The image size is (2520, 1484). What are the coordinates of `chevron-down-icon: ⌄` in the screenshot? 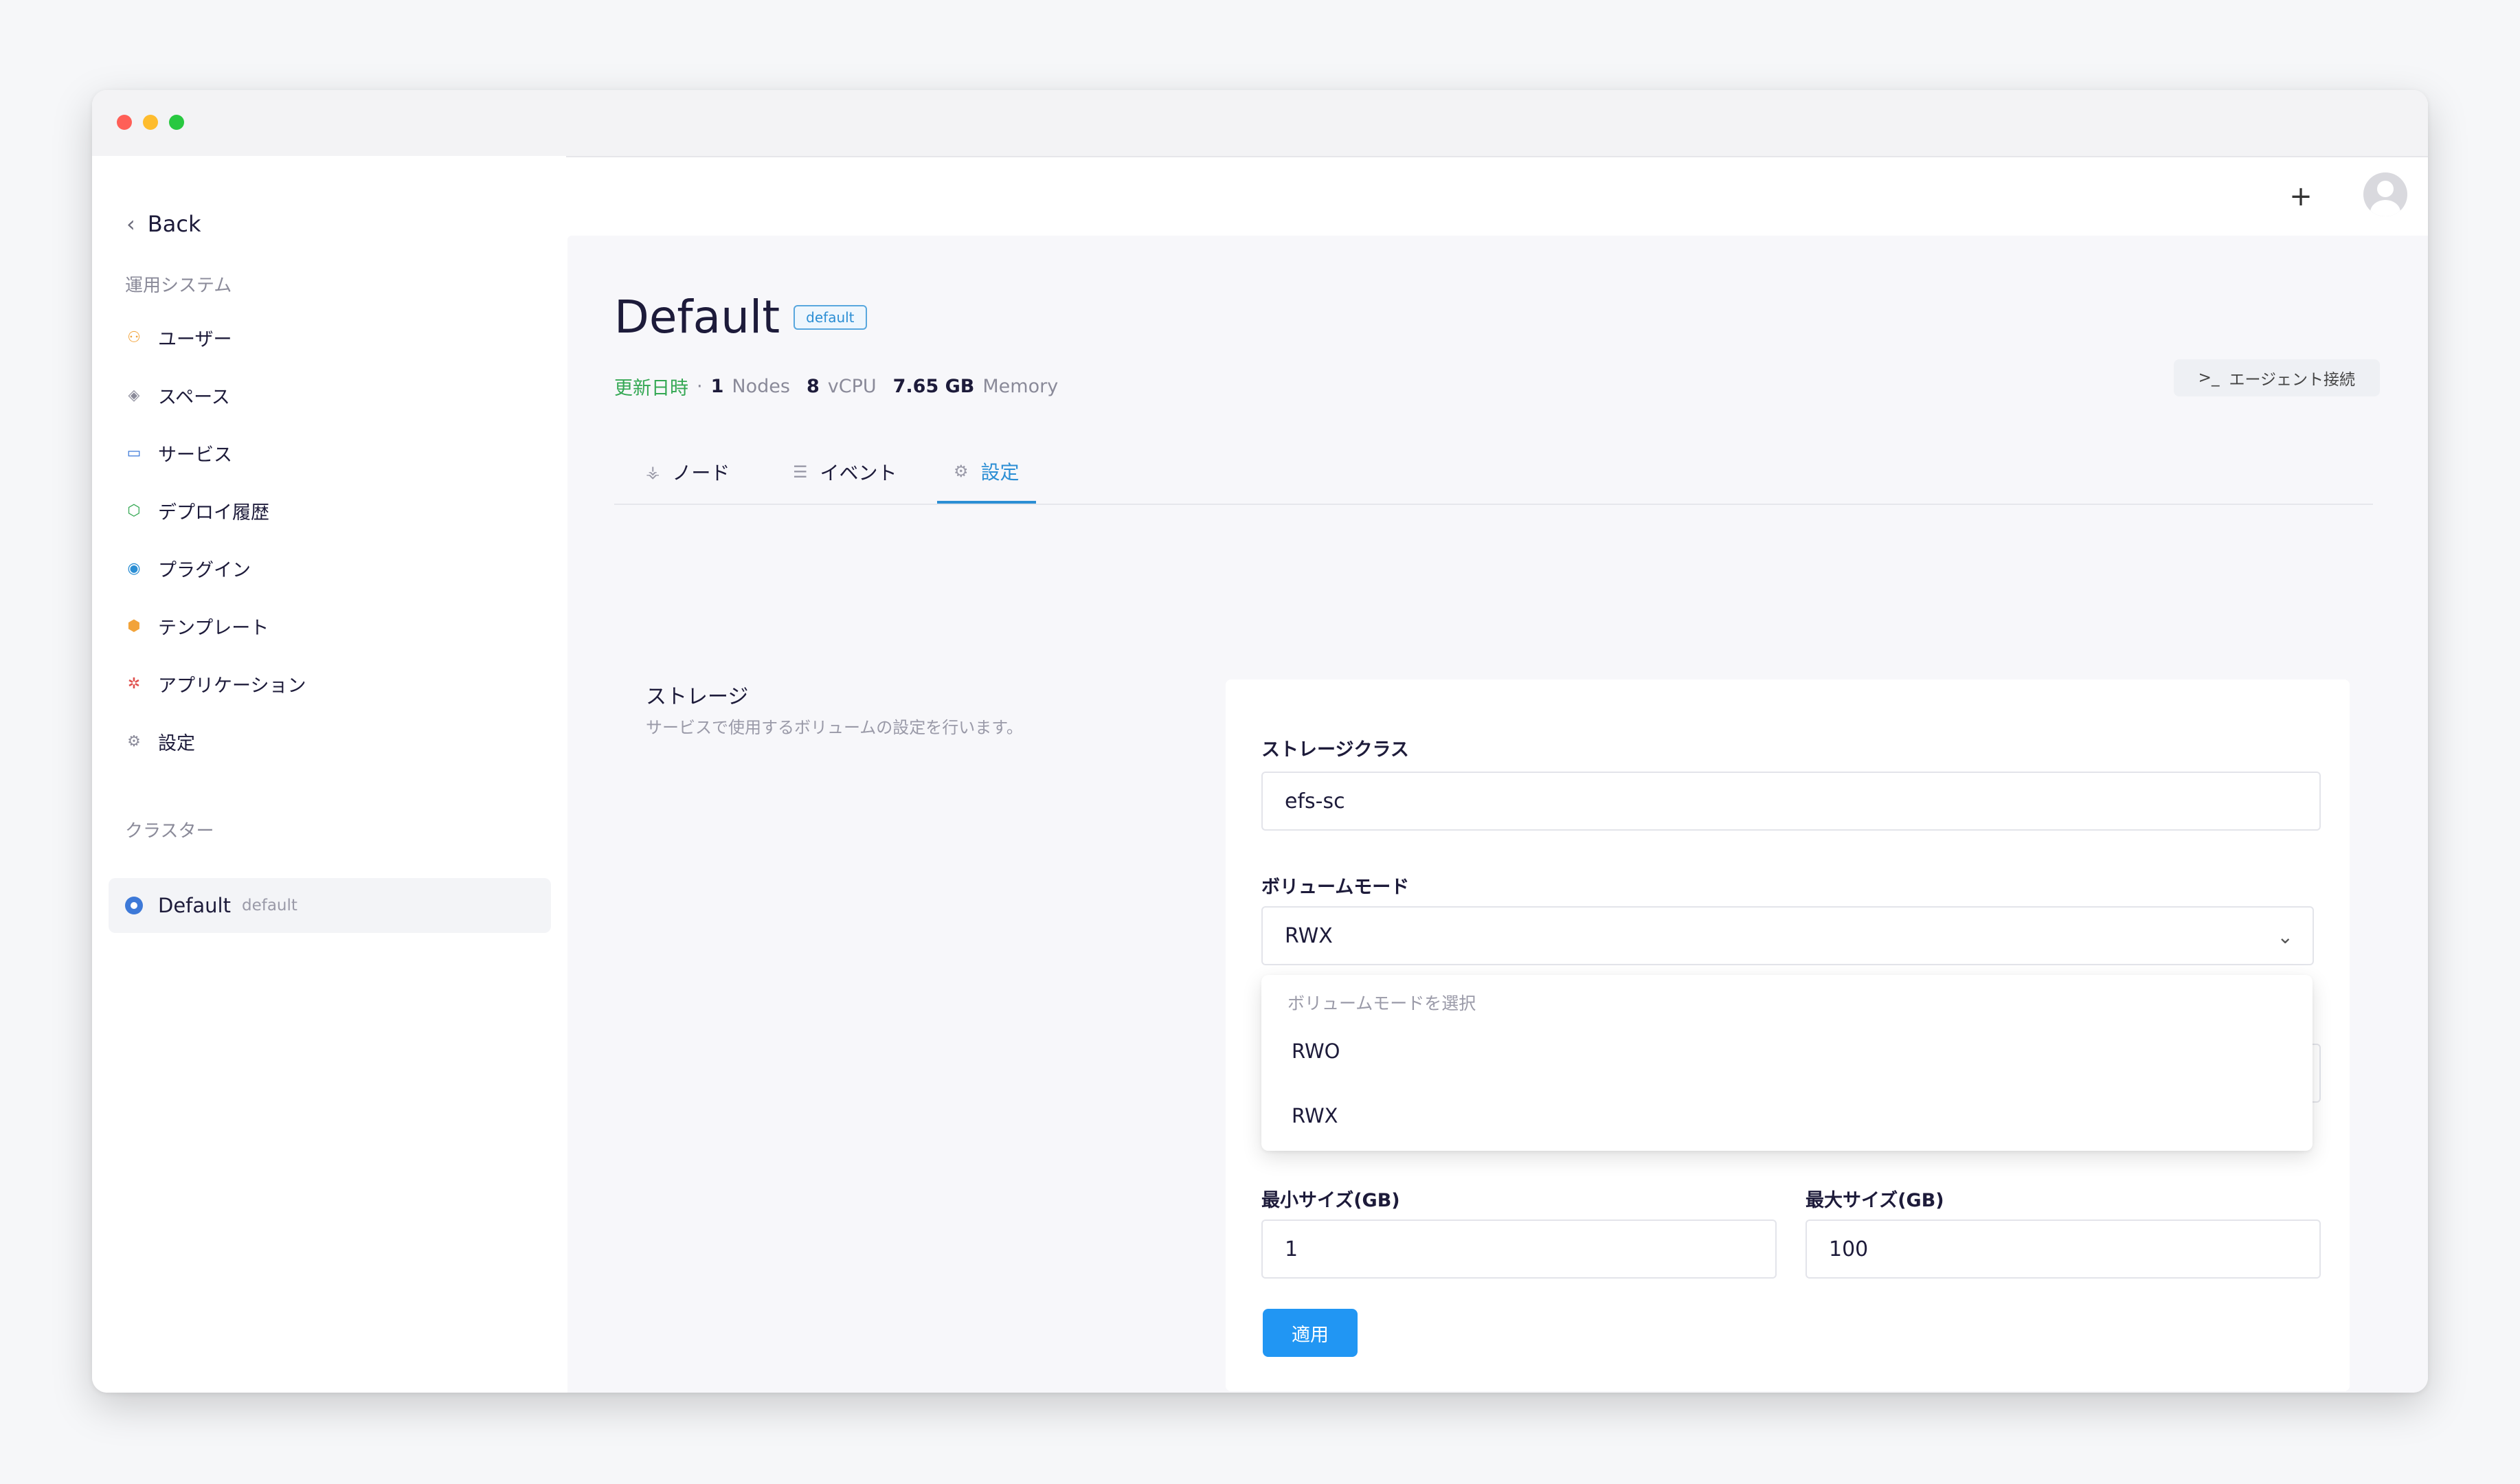 It's located at (2285, 936).